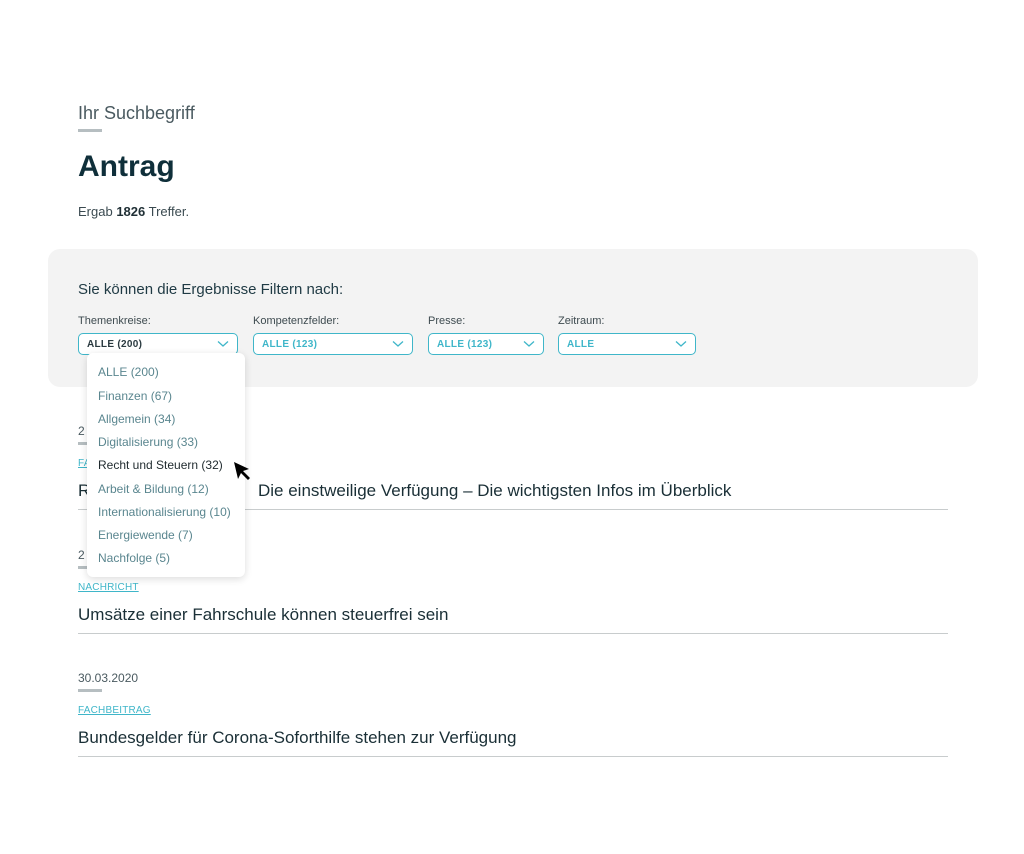 This screenshot has width=1024, height=854. Describe the element at coordinates (296, 321) in the screenshot. I see `filter-label-kompetenzfelder: Kompetenzfelder:` at that location.